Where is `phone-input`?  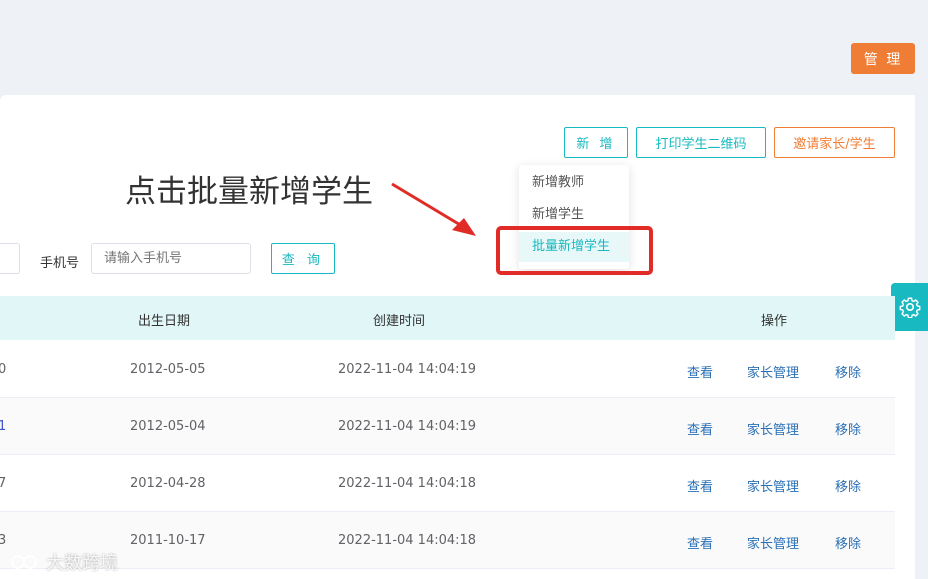 phone-input is located at coordinates (171, 258).